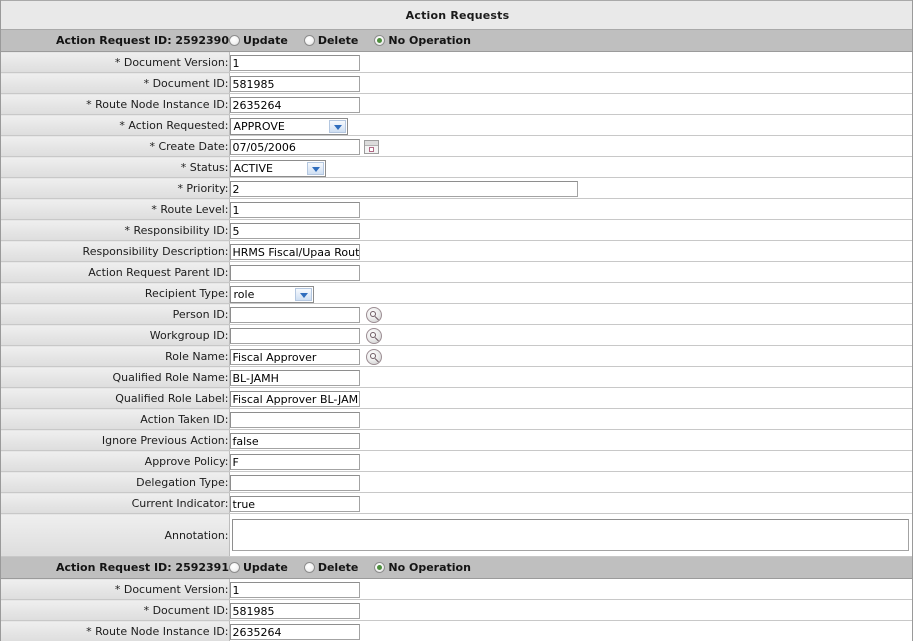 The image size is (913, 641). I want to click on operation-label: Delete, so click(338, 568).